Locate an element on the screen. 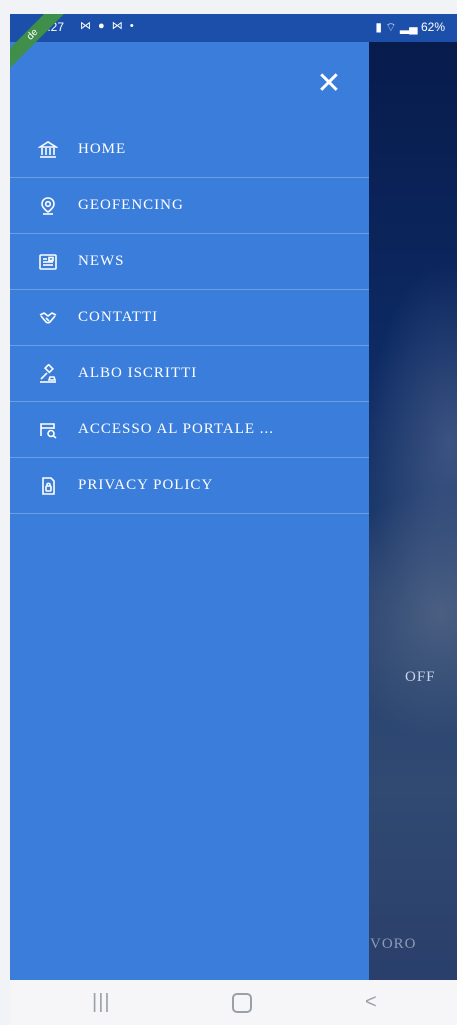 This screenshot has width=457, height=1025. drawer-item-contatti: CONTATTI is located at coordinates (189, 318).